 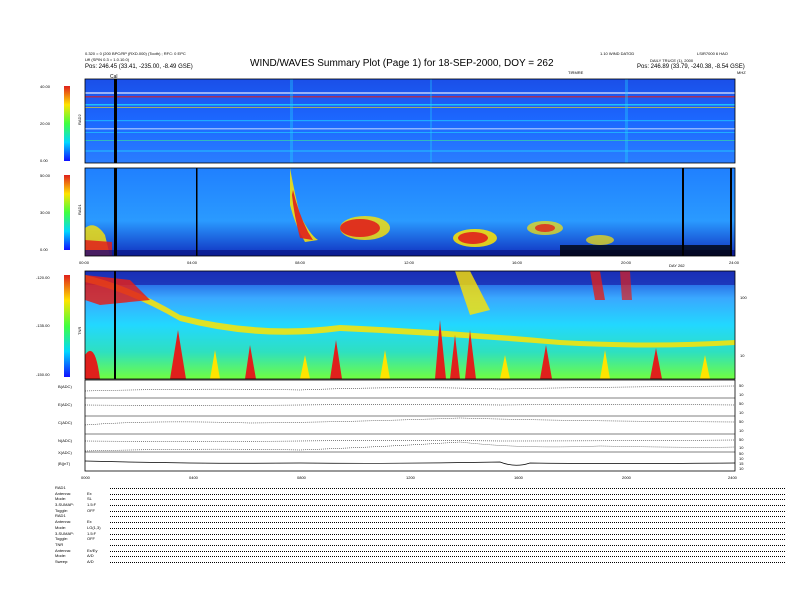 I want to click on bottom-time-tick: 2400, so click(x=732, y=477).